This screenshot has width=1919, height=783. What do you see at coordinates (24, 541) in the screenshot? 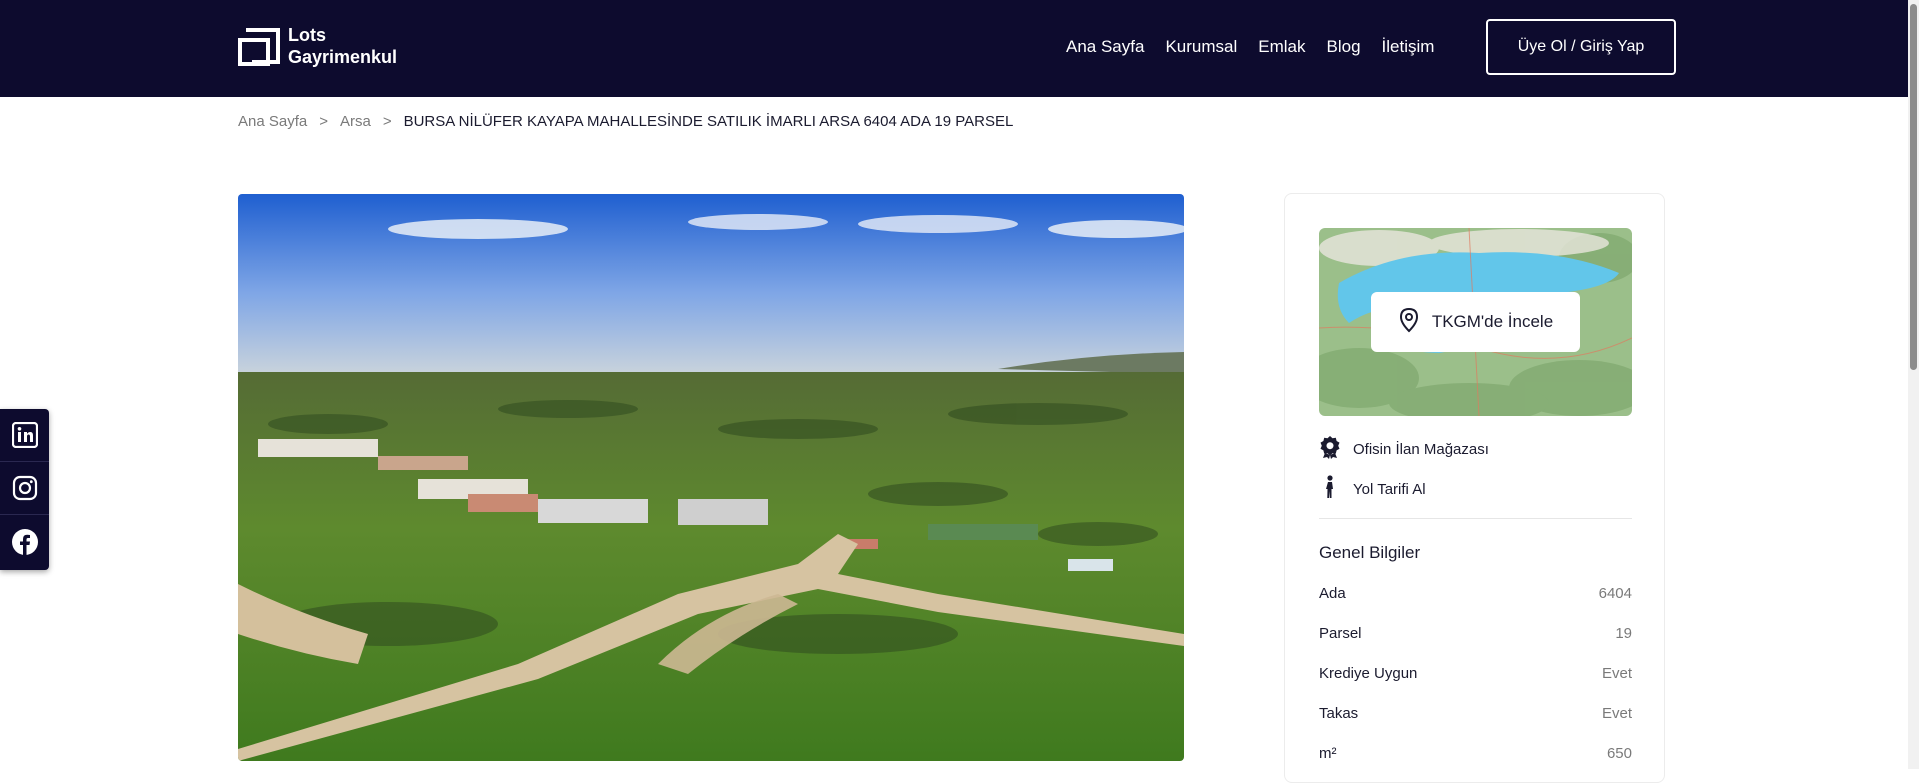
I see `facebook-icon` at bounding box center [24, 541].